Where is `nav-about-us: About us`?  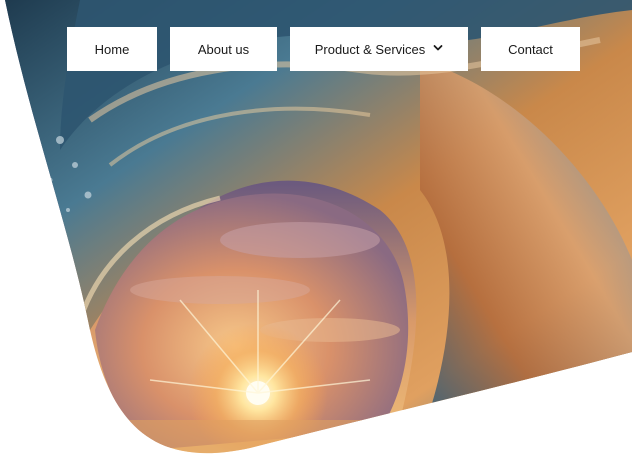
nav-about-us: About us is located at coordinates (223, 49).